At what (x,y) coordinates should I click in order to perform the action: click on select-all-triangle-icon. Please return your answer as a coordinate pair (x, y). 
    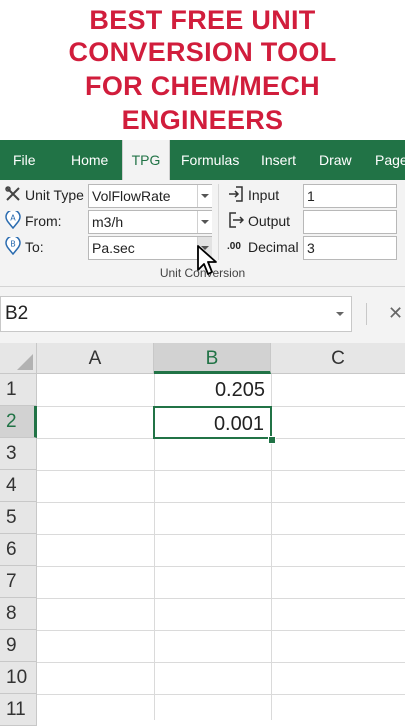
    Looking at the image, I should click on (25, 362).